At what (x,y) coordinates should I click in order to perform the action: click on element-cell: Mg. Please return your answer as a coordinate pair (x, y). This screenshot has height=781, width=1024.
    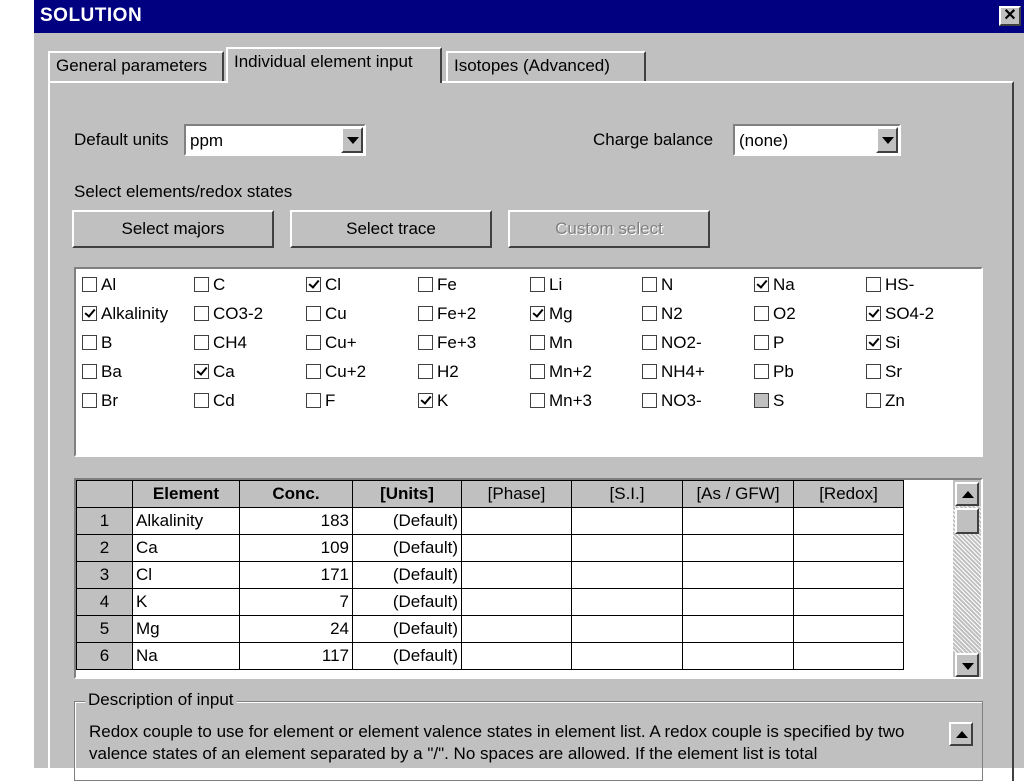
    Looking at the image, I should click on (186, 629).